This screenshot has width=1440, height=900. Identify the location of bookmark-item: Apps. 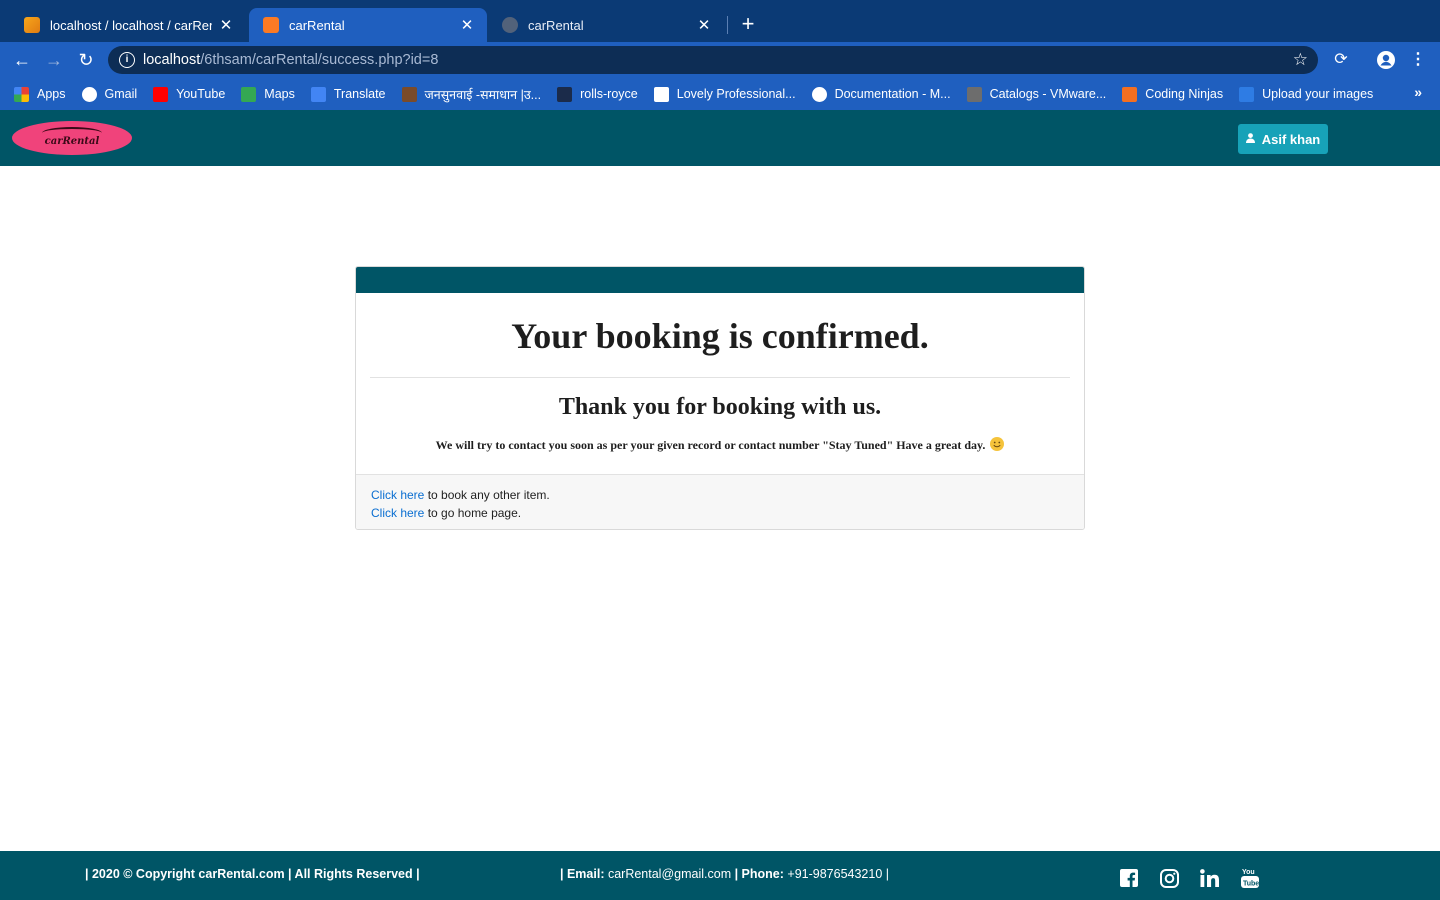
(40, 94).